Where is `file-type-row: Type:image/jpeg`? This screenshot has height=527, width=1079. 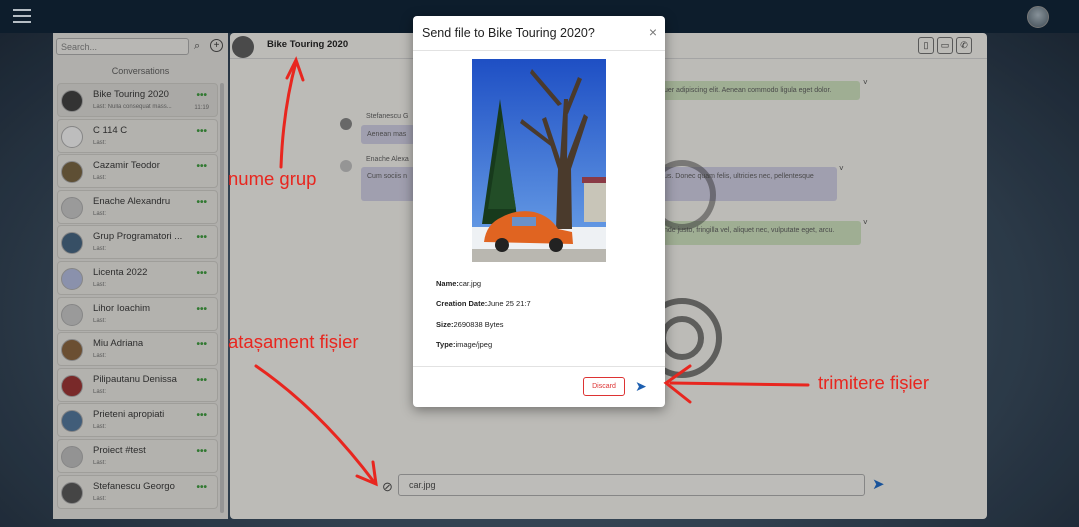
file-type-row: Type:image/jpeg is located at coordinates (464, 344).